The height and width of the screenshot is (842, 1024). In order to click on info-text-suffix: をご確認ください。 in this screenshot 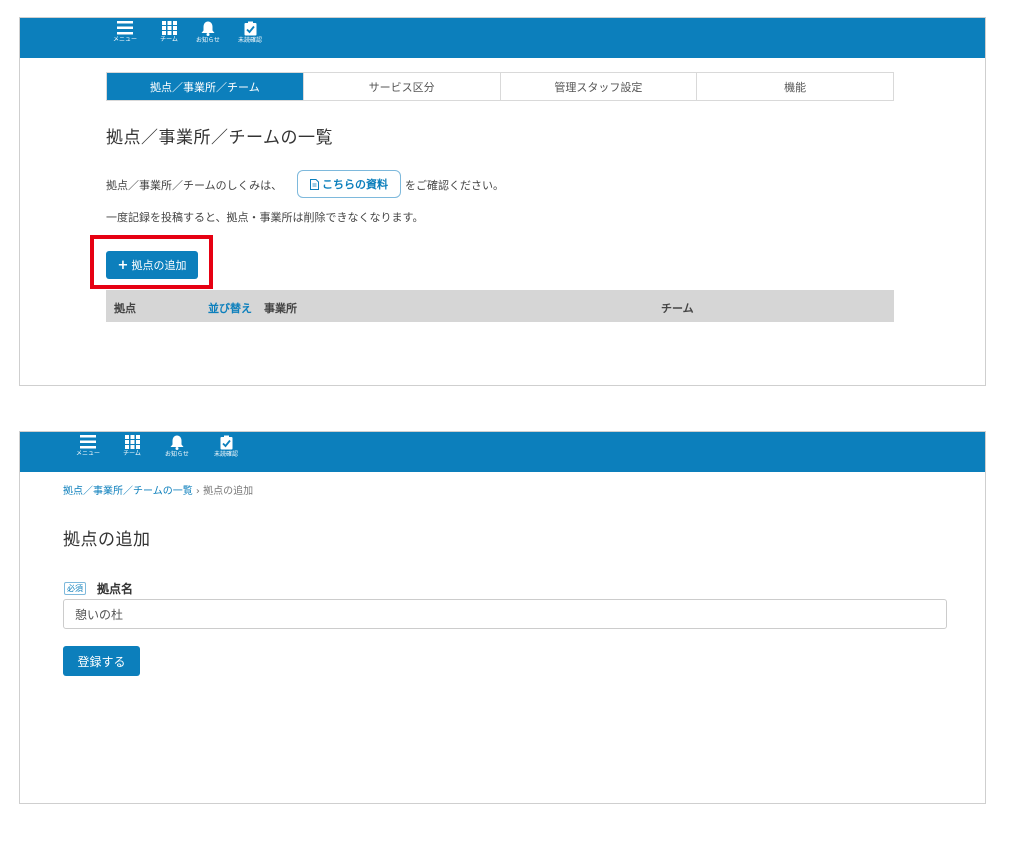, I will do `click(454, 185)`.